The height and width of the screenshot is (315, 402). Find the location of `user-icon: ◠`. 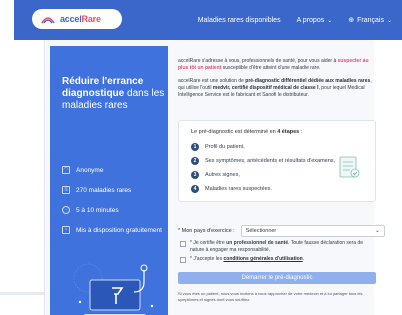

user-icon: ◠ is located at coordinates (66, 170).